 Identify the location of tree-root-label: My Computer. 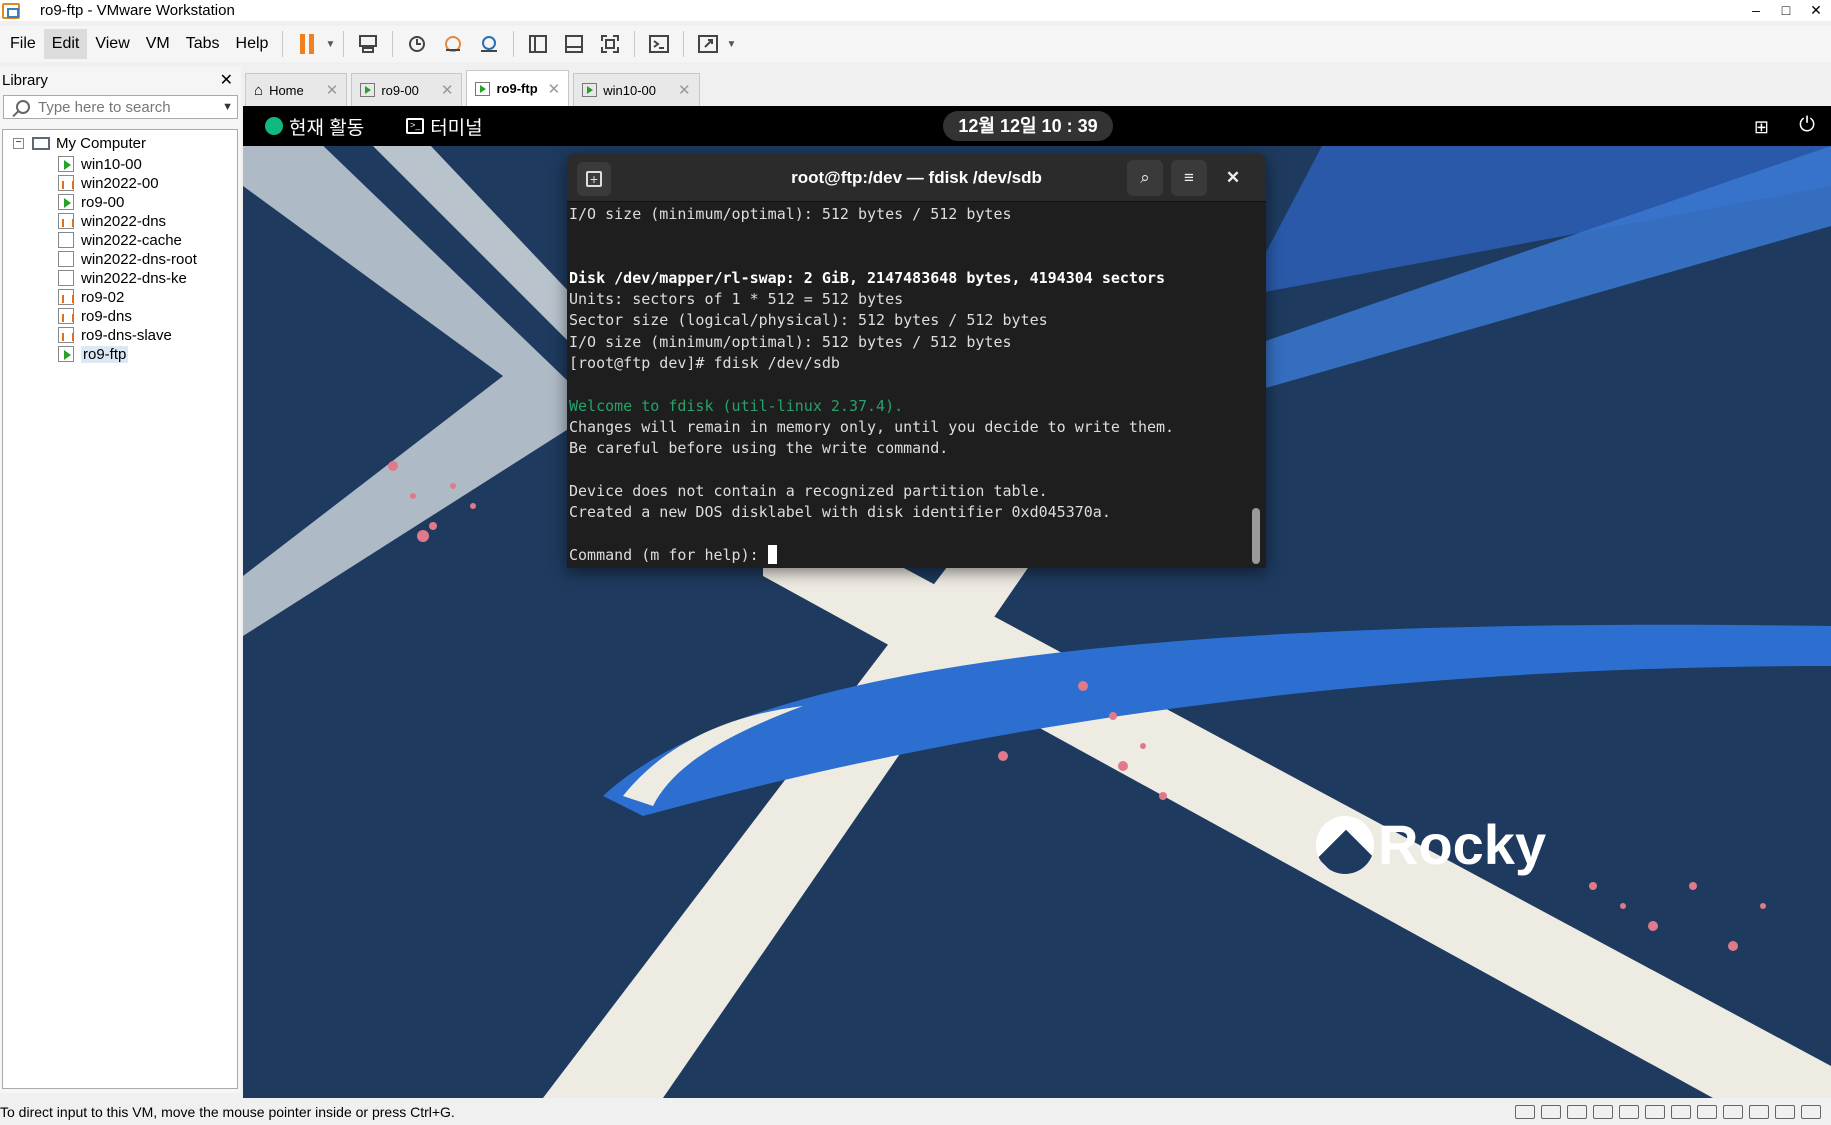
(101, 143).